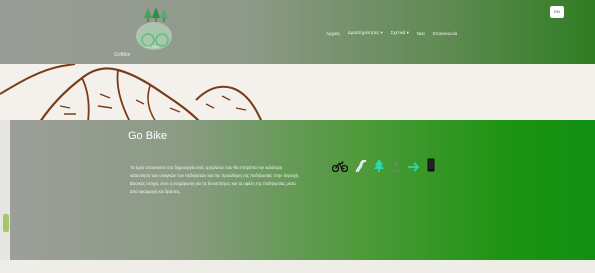 The height and width of the screenshot is (273, 595). I want to click on phone-icon, so click(431, 167).